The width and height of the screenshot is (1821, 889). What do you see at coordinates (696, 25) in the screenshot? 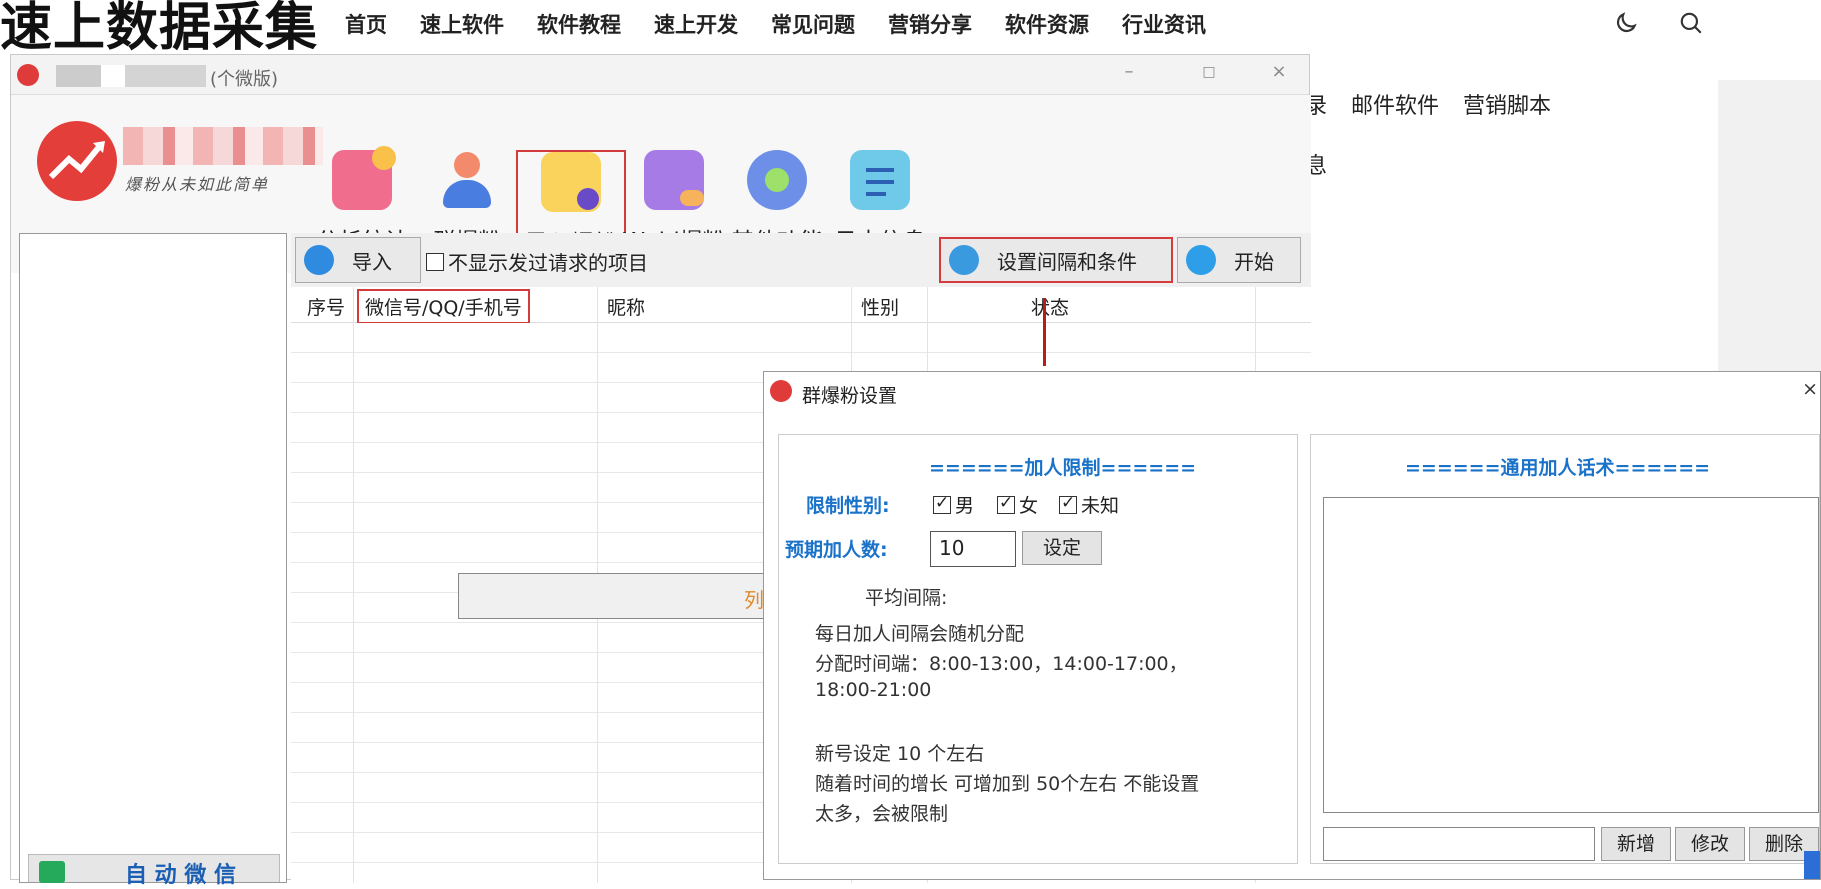
I see `nav-item-dev: 速上开发` at bounding box center [696, 25].